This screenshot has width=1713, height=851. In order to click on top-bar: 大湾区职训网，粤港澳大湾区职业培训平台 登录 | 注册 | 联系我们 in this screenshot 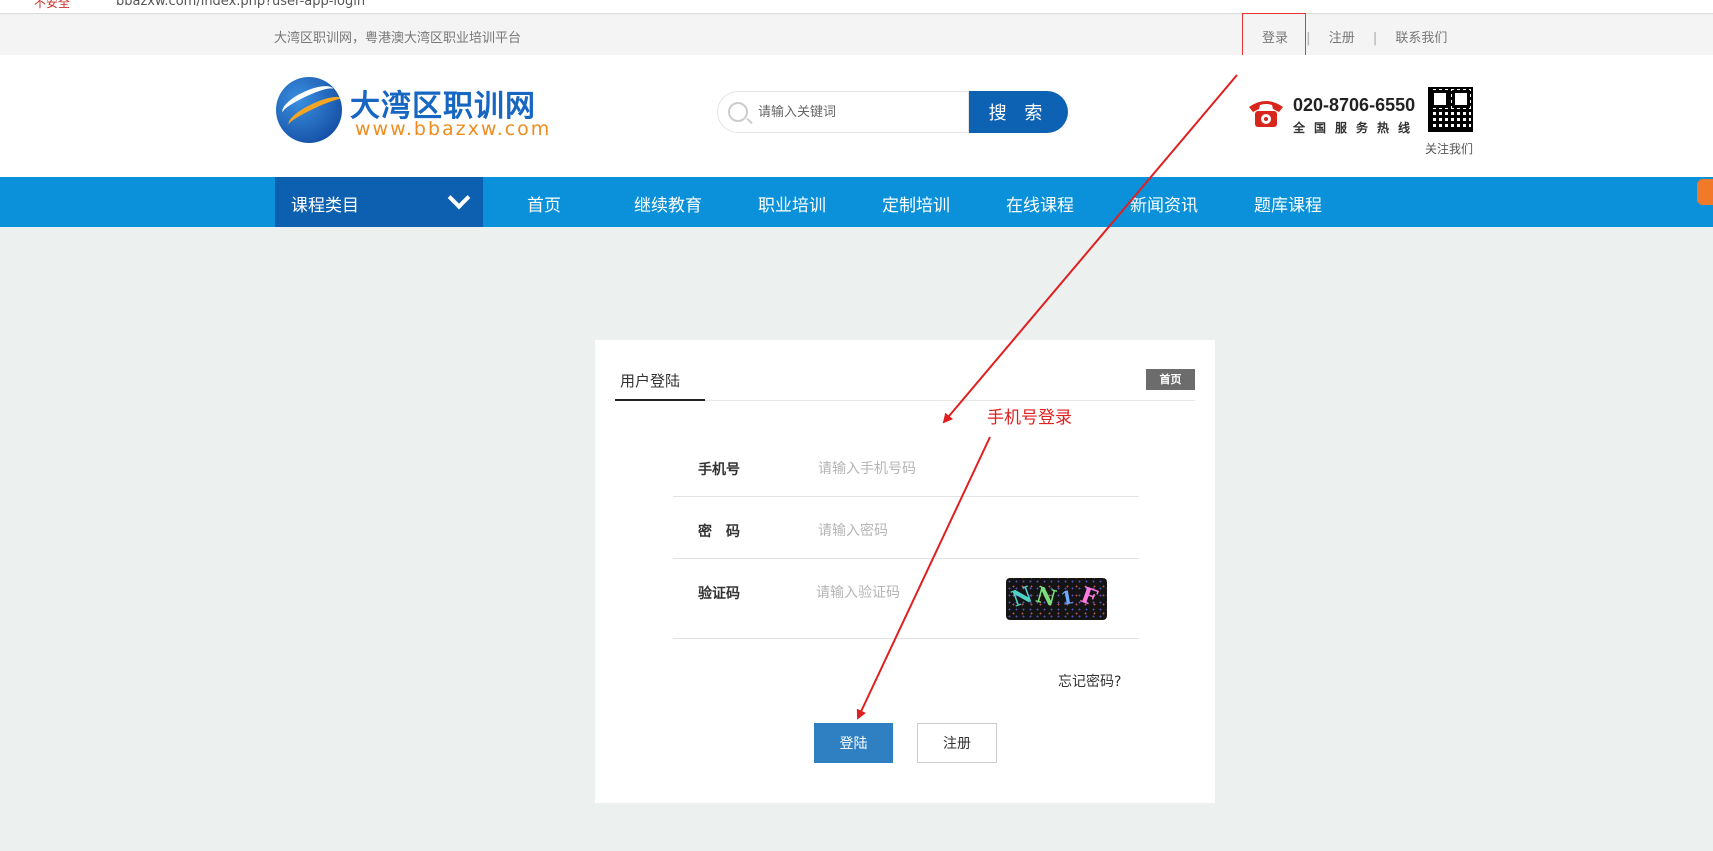, I will do `click(856, 35)`.